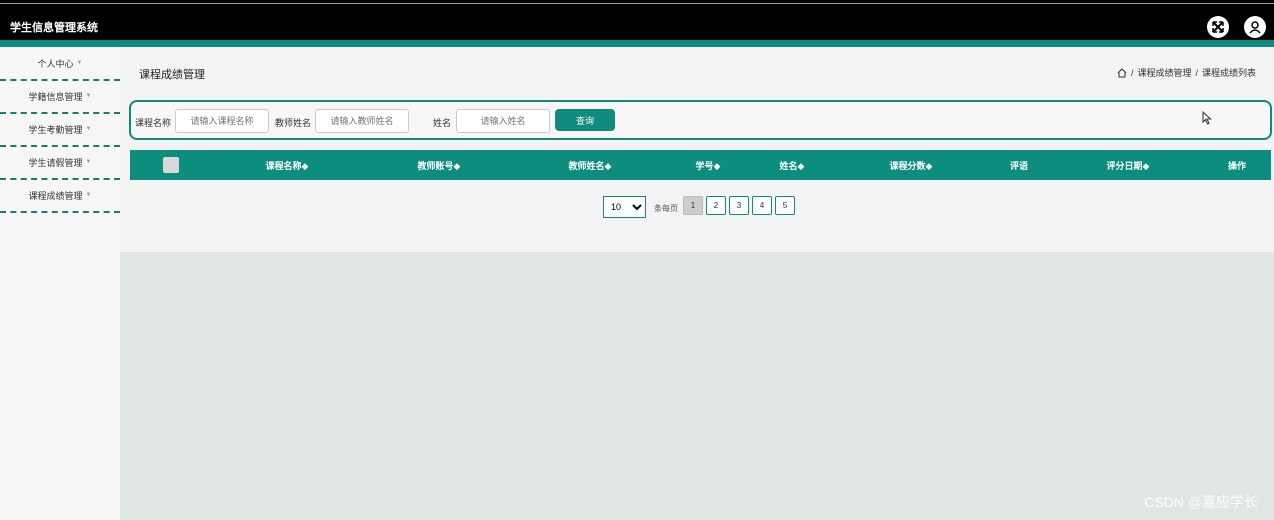  Describe the element at coordinates (222, 121) in the screenshot. I see `course-name-input` at that location.